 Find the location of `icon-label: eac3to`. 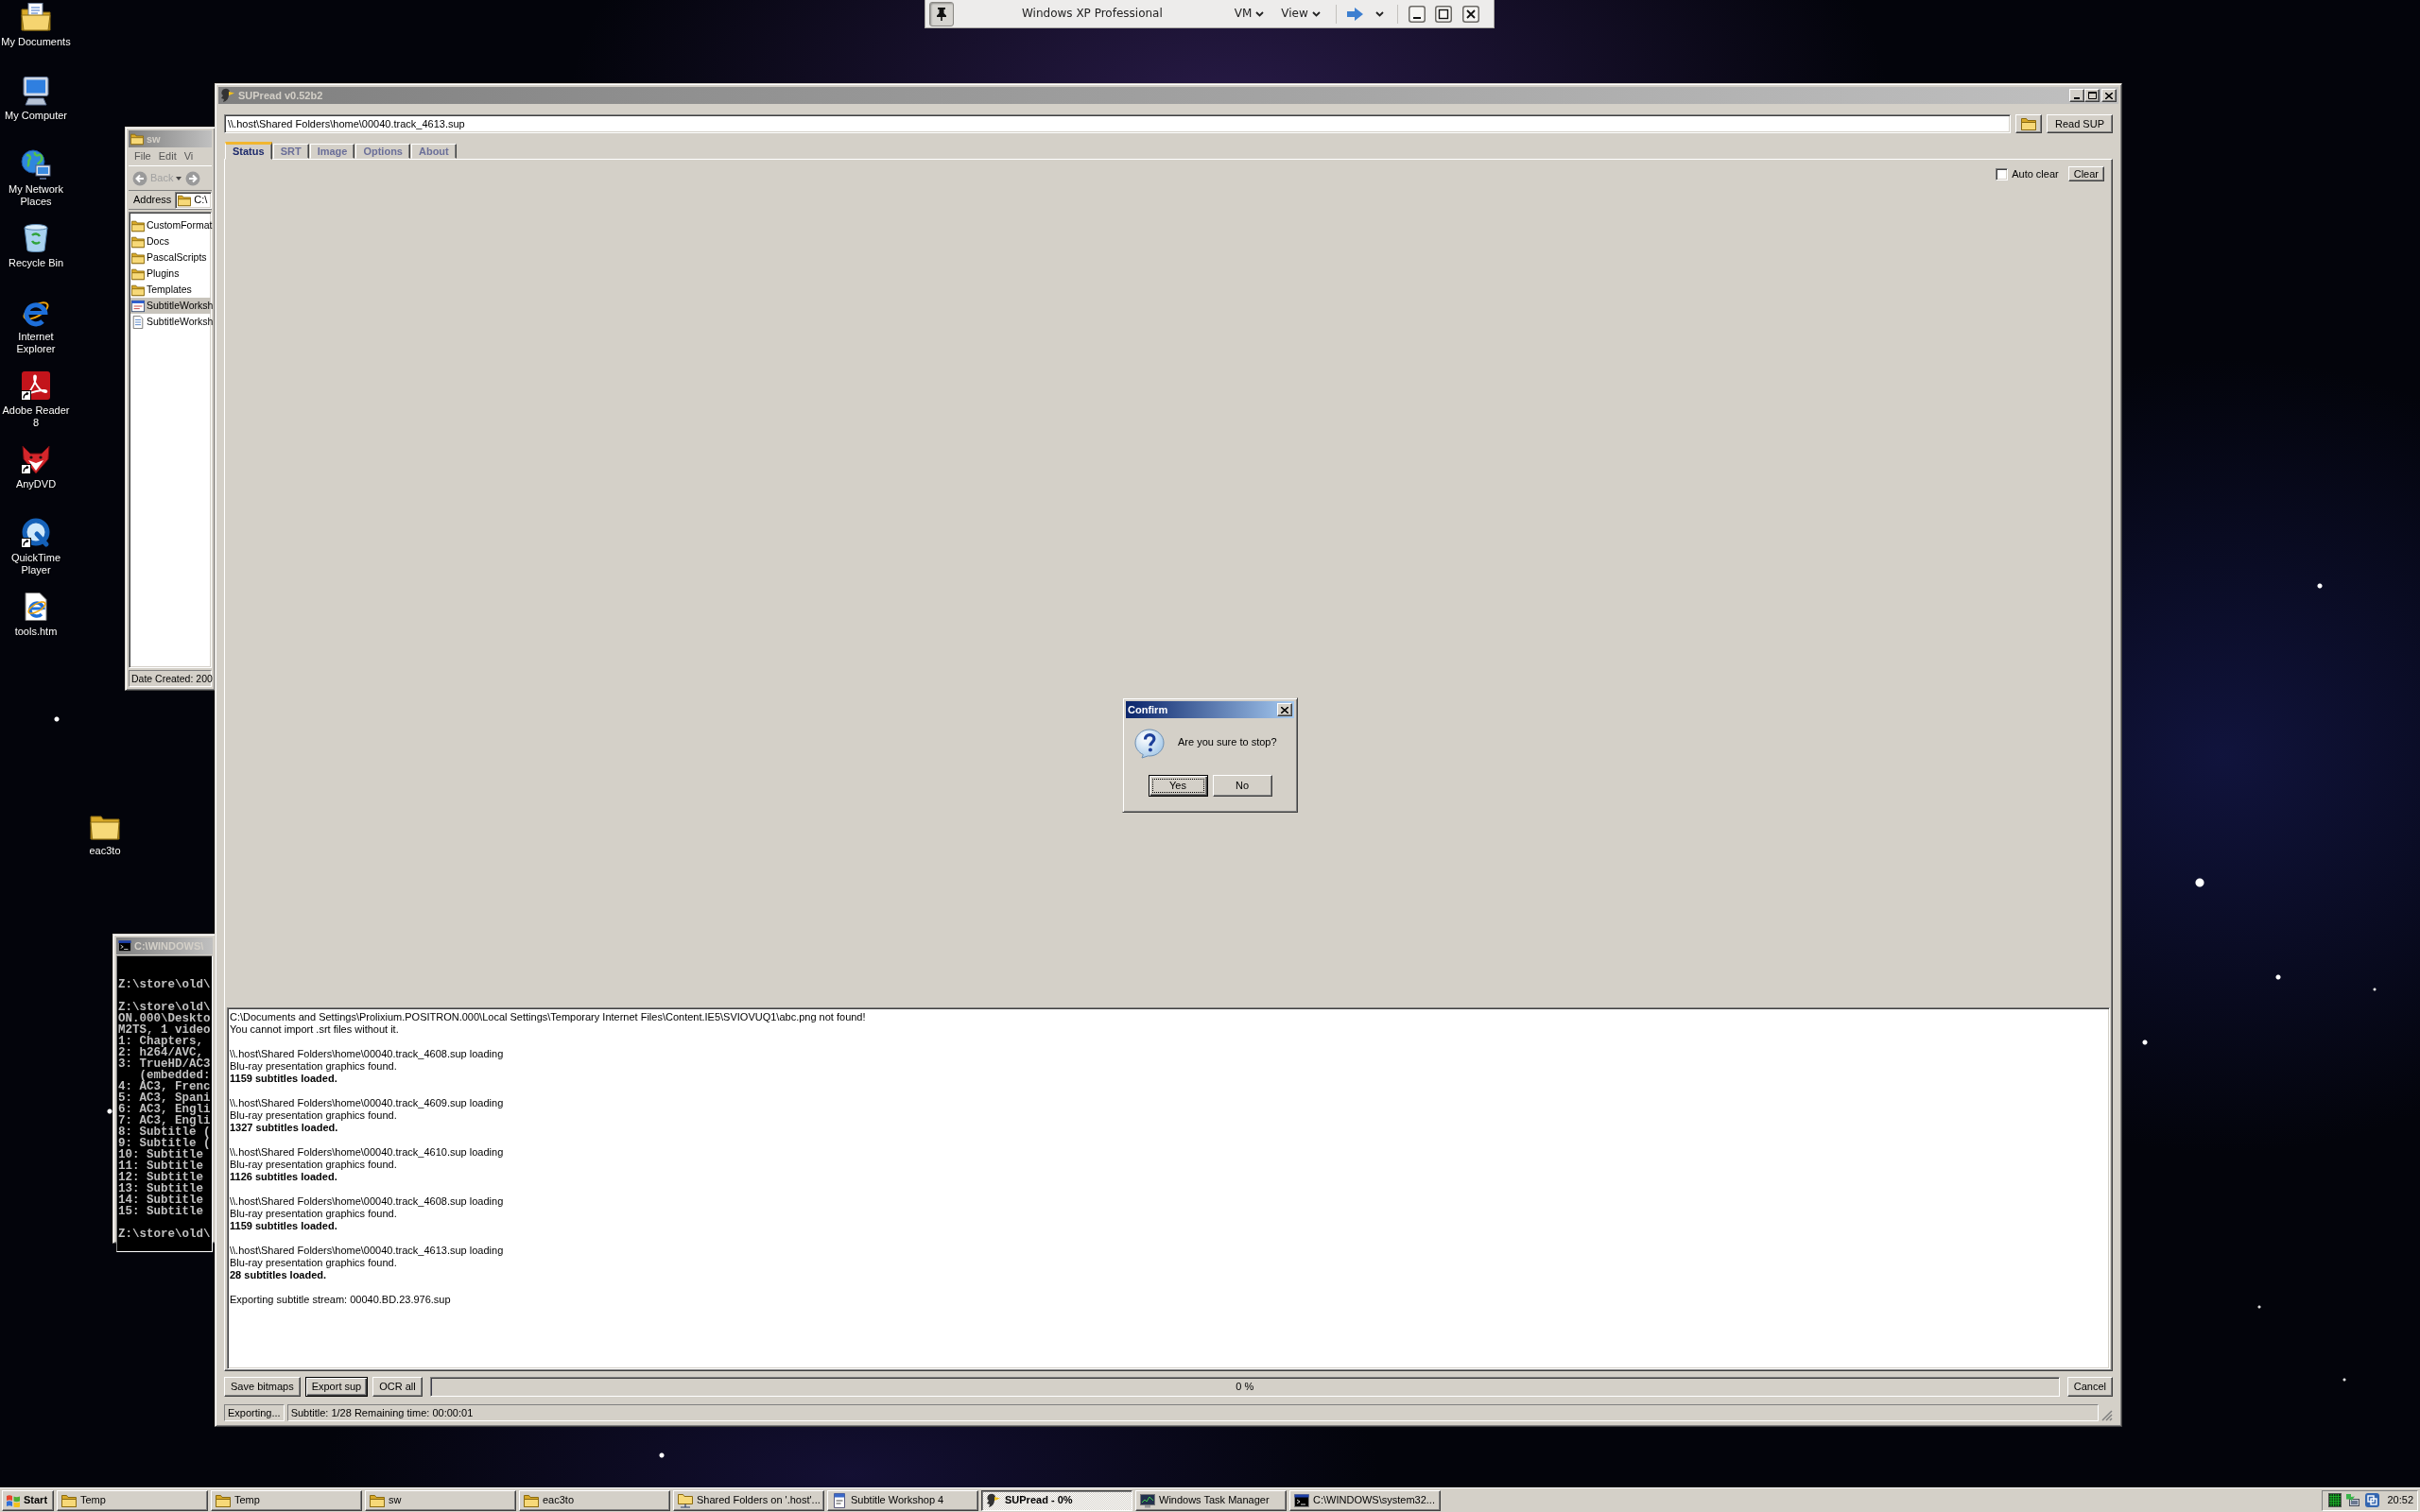

icon-label: eac3to is located at coordinates (105, 851).